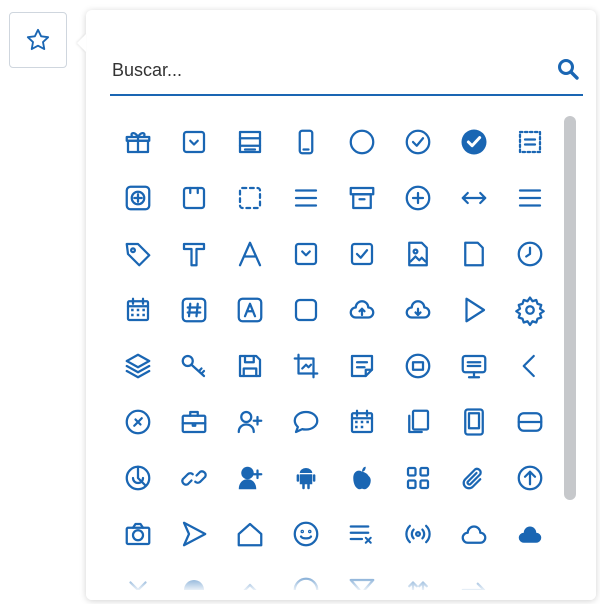 Image resolution: width=600 pixels, height=604 pixels. I want to click on search-input, so click(322, 70).